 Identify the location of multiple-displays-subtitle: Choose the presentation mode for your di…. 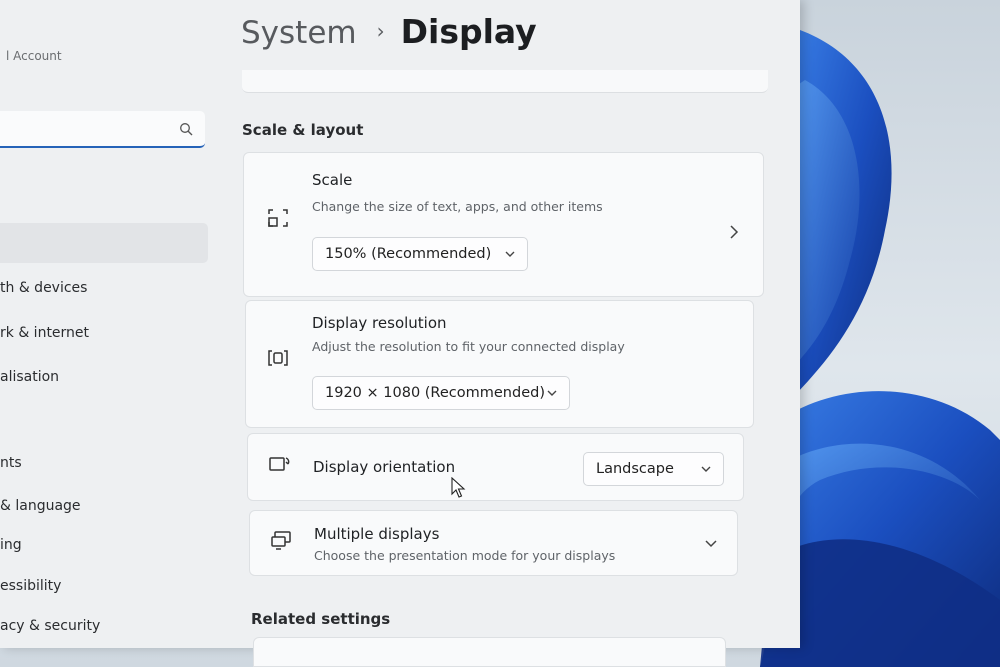
(465, 555).